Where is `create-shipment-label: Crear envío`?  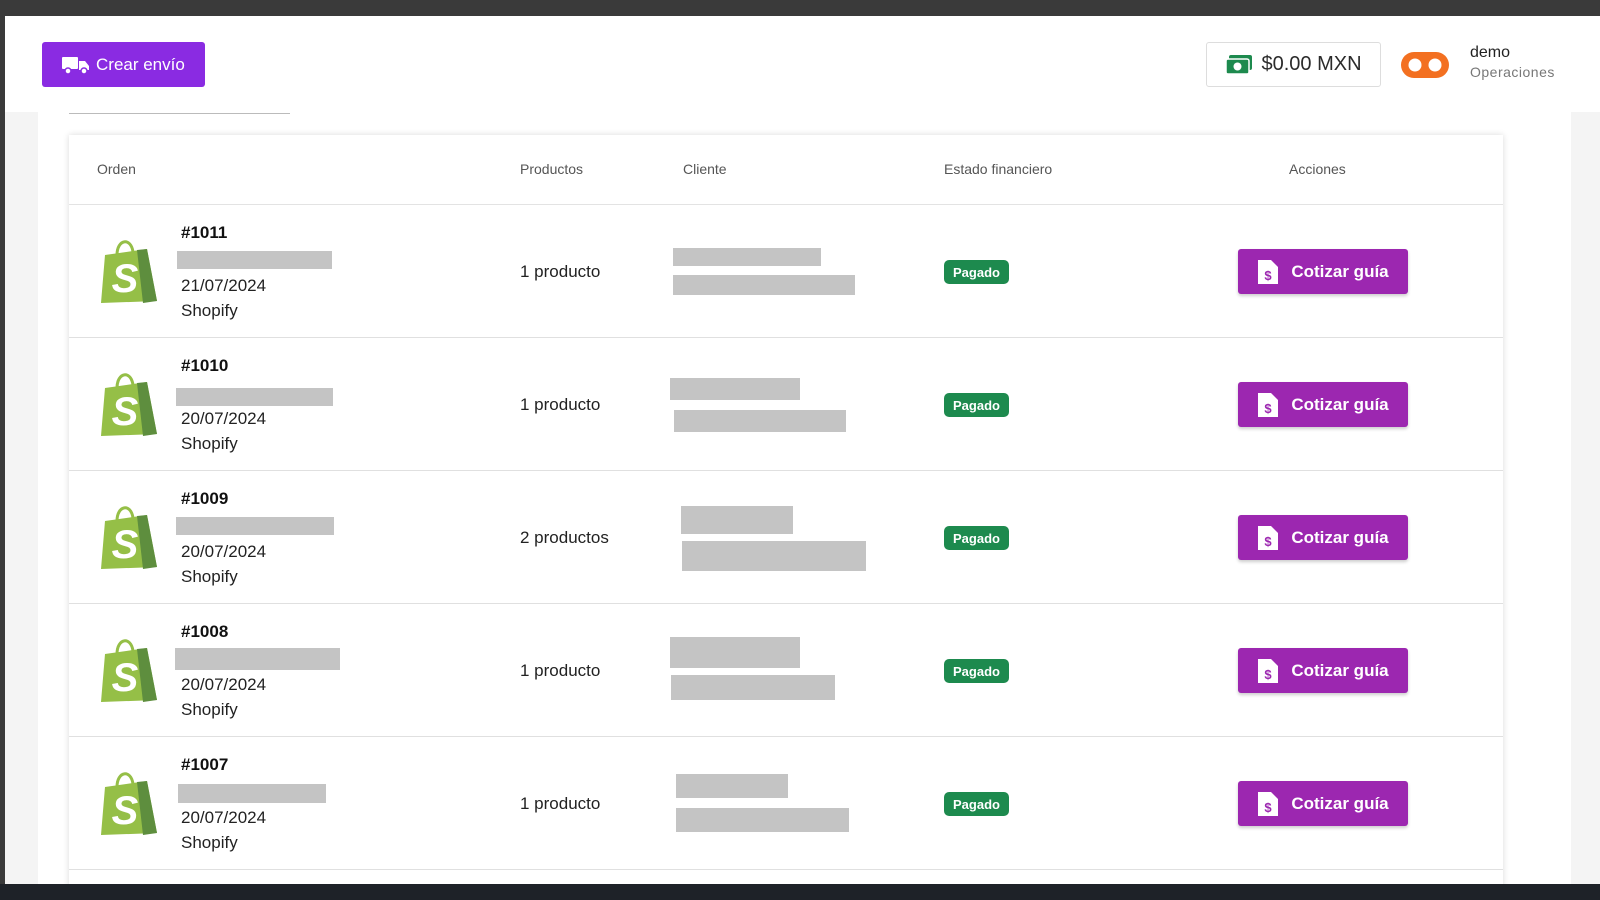 create-shipment-label: Crear envío is located at coordinates (140, 64).